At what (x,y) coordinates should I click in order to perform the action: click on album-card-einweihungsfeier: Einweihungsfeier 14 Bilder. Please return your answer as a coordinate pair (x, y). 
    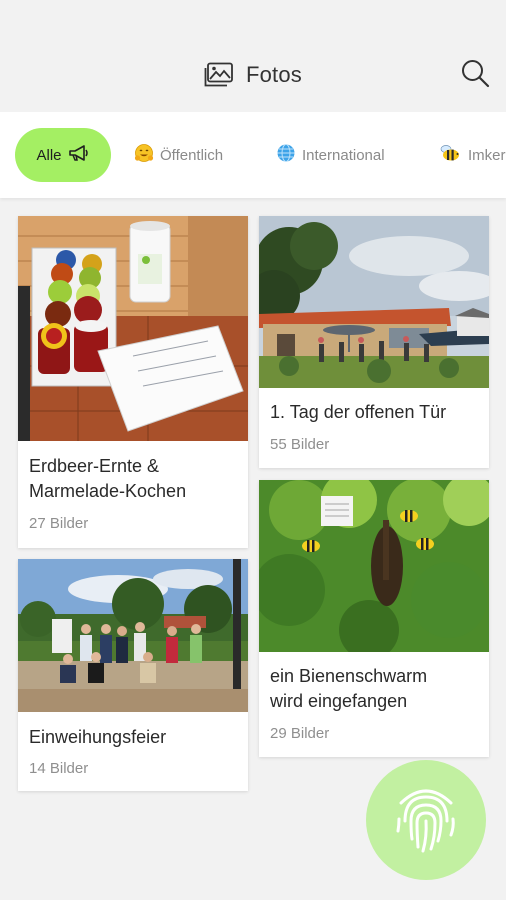
    Looking at the image, I should click on (133, 675).